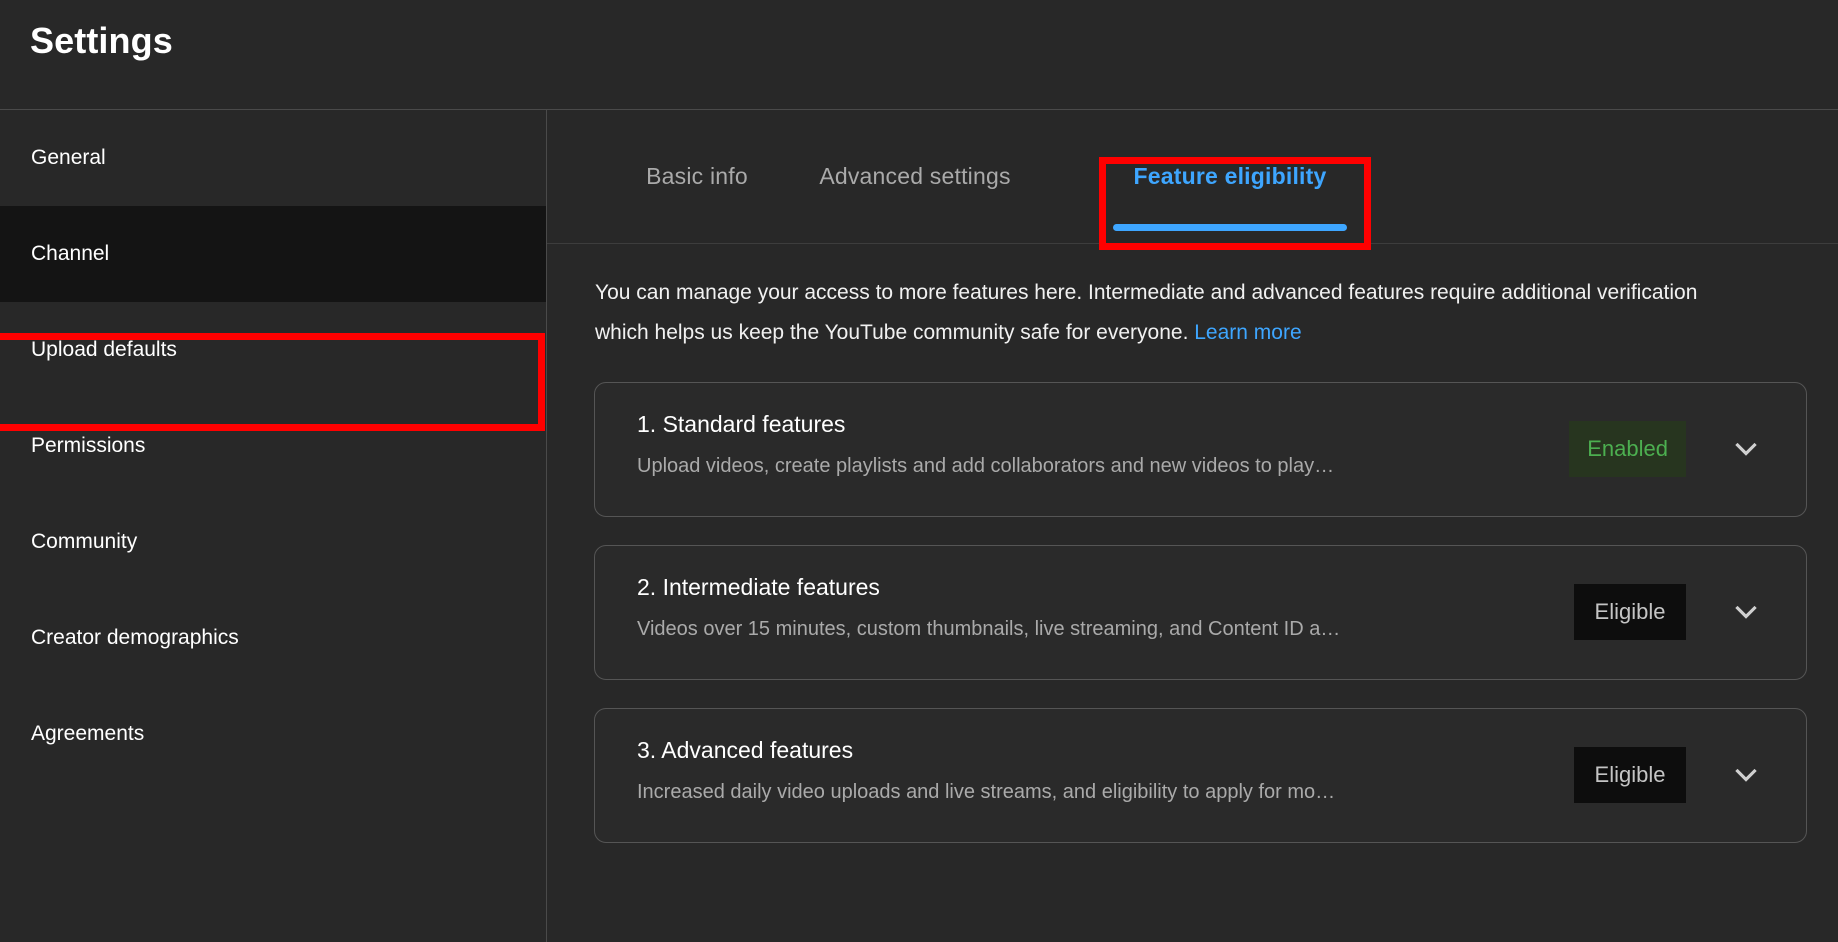  Describe the element at coordinates (745, 750) in the screenshot. I see `feature-card-title: 3. Advanced features` at that location.